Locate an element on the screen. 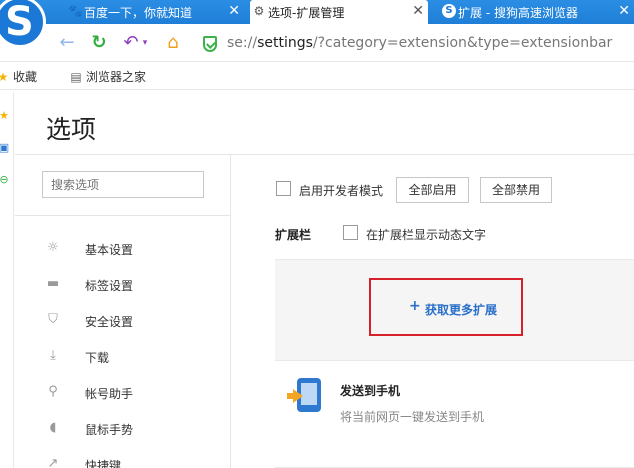 Image resolution: width=634 pixels, height=468 pixels. dynamic-text-label: 在扩展栏显示动态文字 is located at coordinates (426, 235).